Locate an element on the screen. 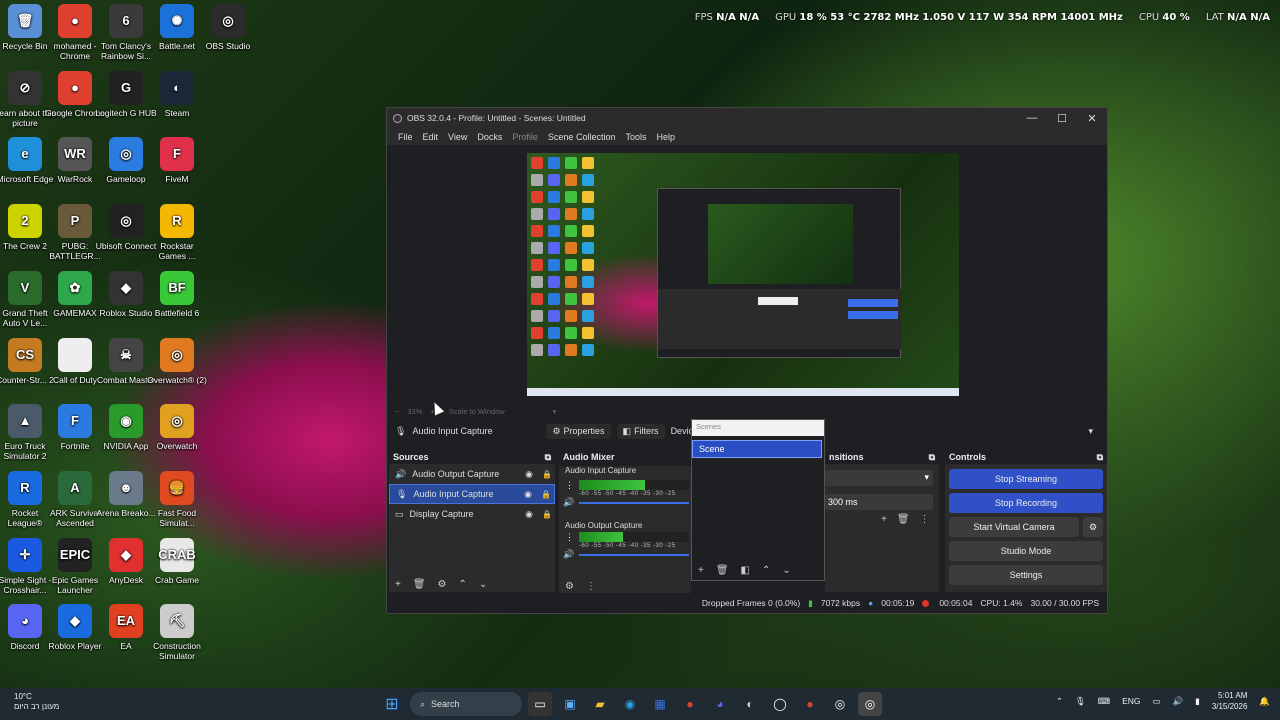 This screenshot has width=1280, height=720. obs-icon: ◎ is located at coordinates (870, 704).